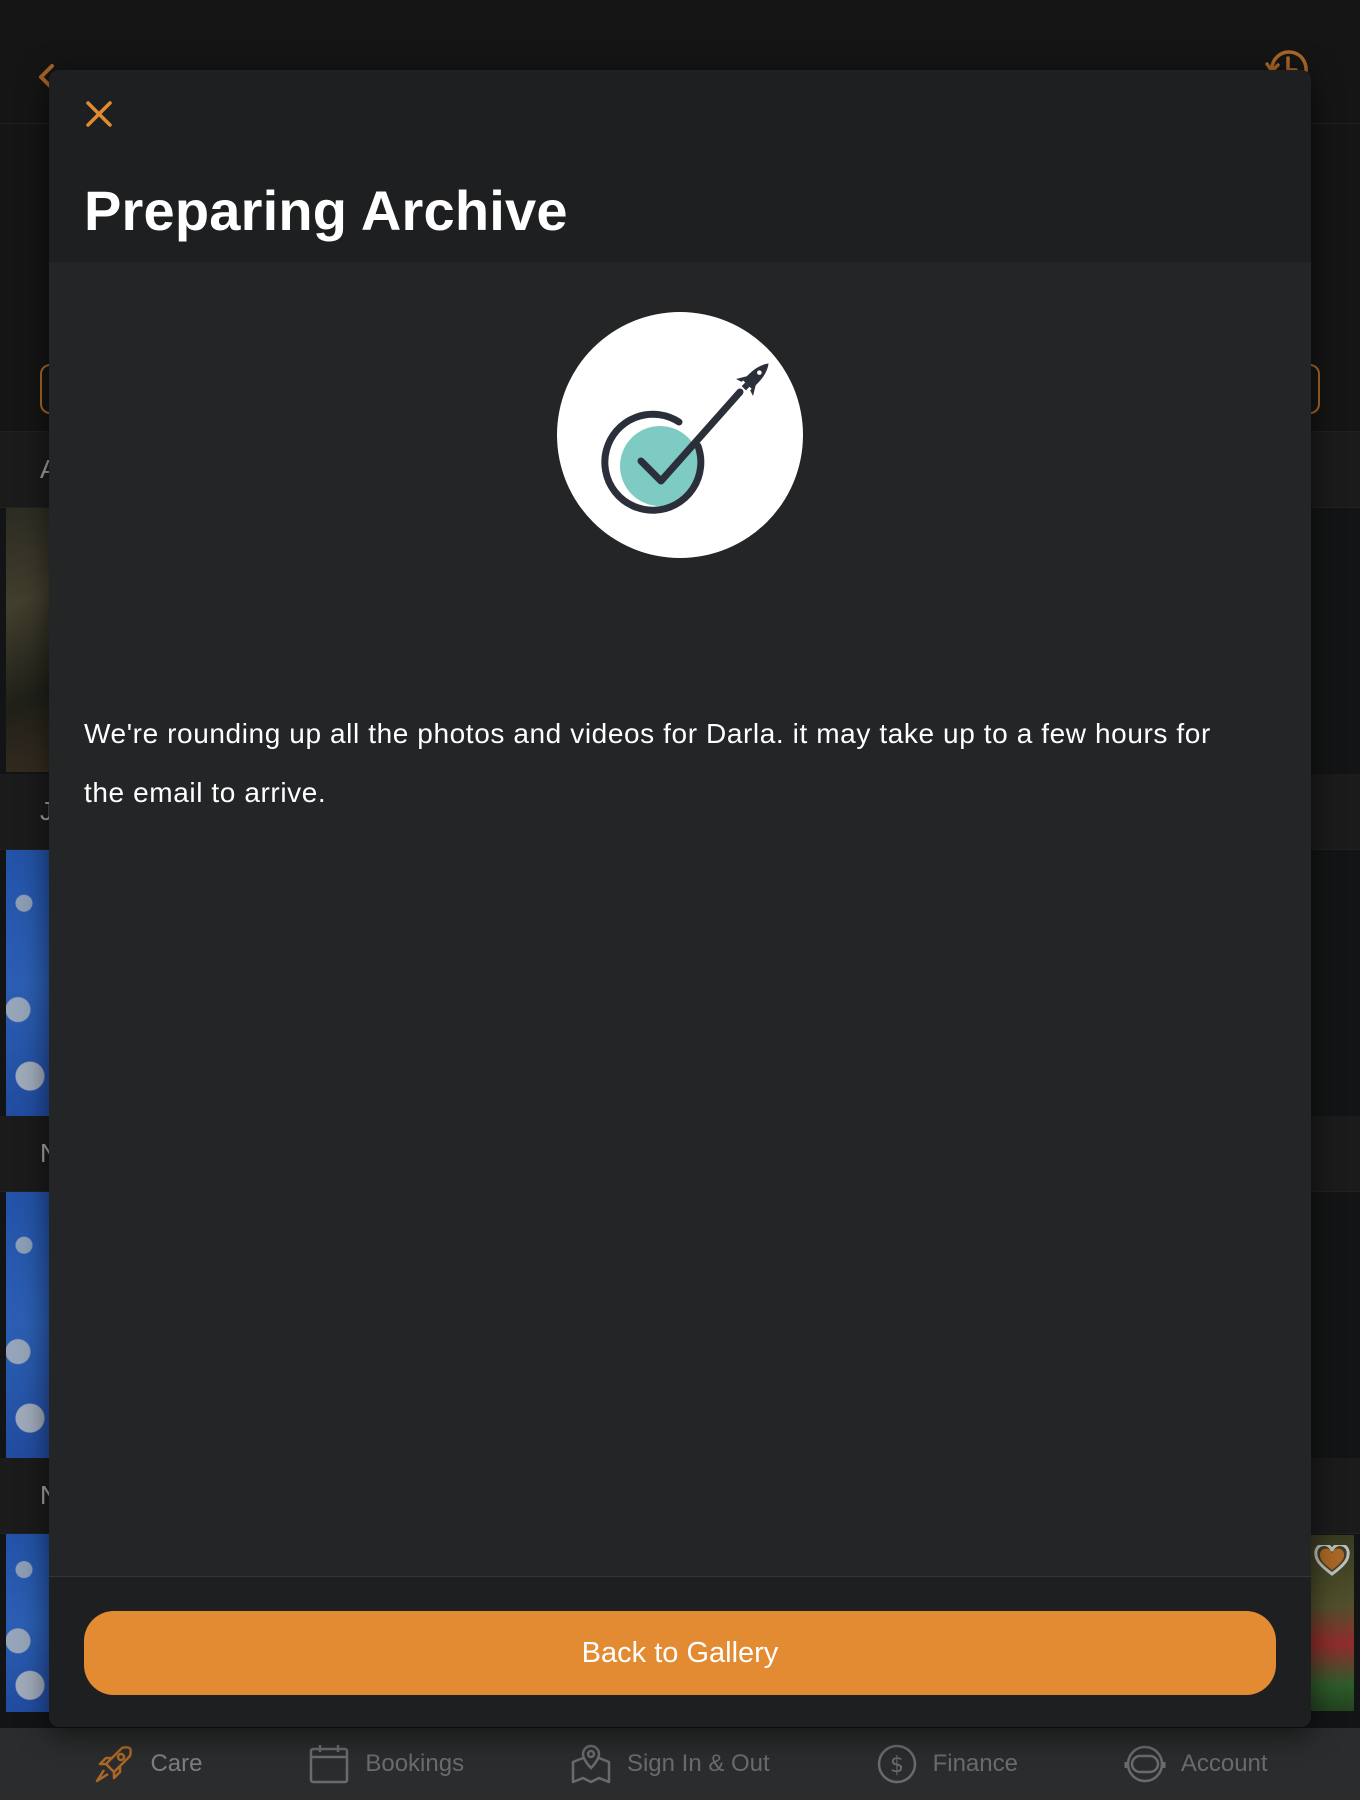  I want to click on close-button, so click(99, 114).